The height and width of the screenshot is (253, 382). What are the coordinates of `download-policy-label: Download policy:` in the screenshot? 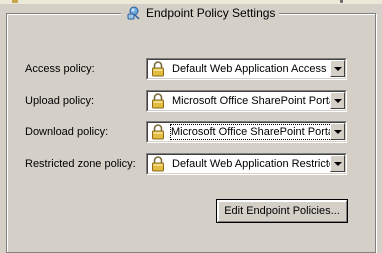 It's located at (67, 132).